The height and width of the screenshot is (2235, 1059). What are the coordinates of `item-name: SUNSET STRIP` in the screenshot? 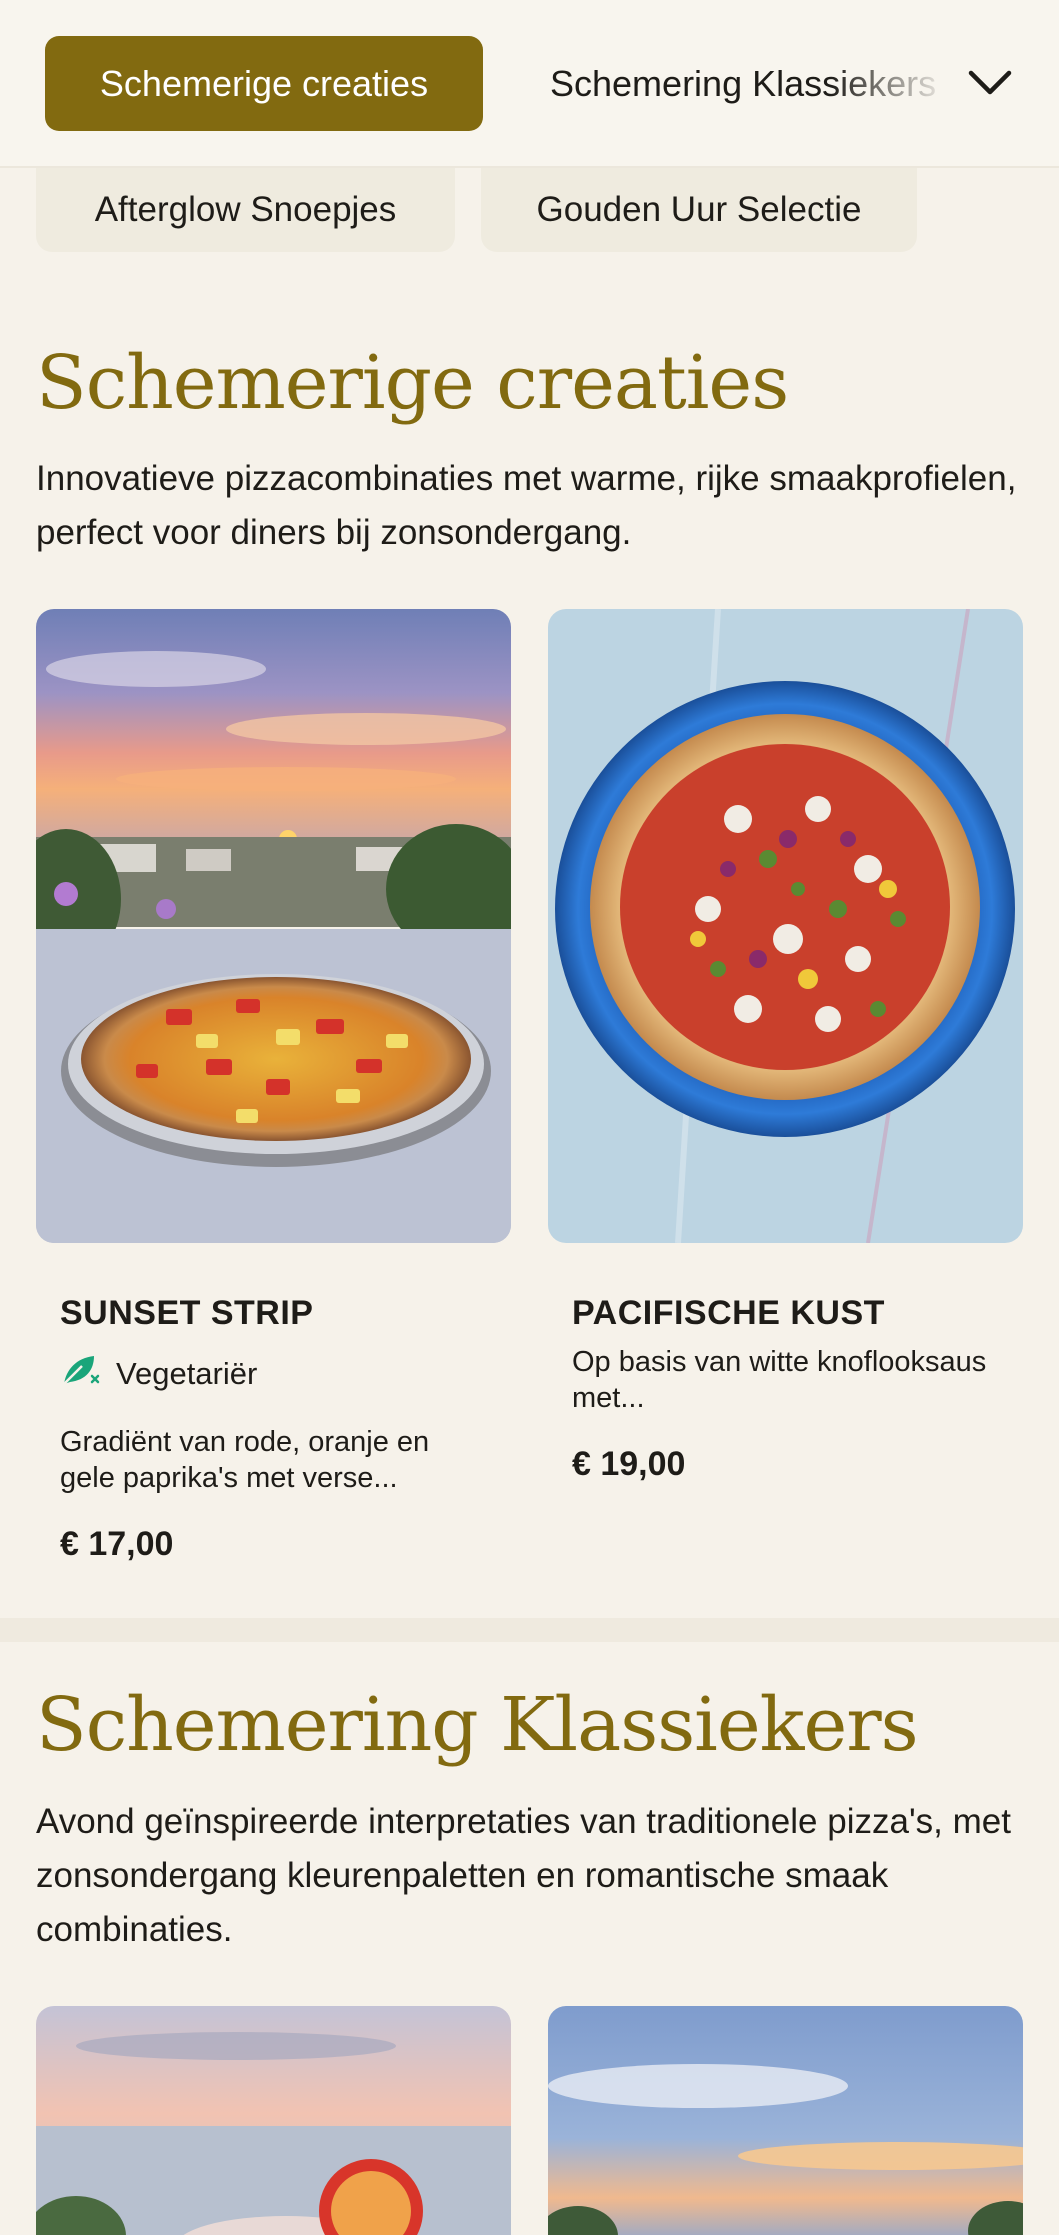 It's located at (186, 1313).